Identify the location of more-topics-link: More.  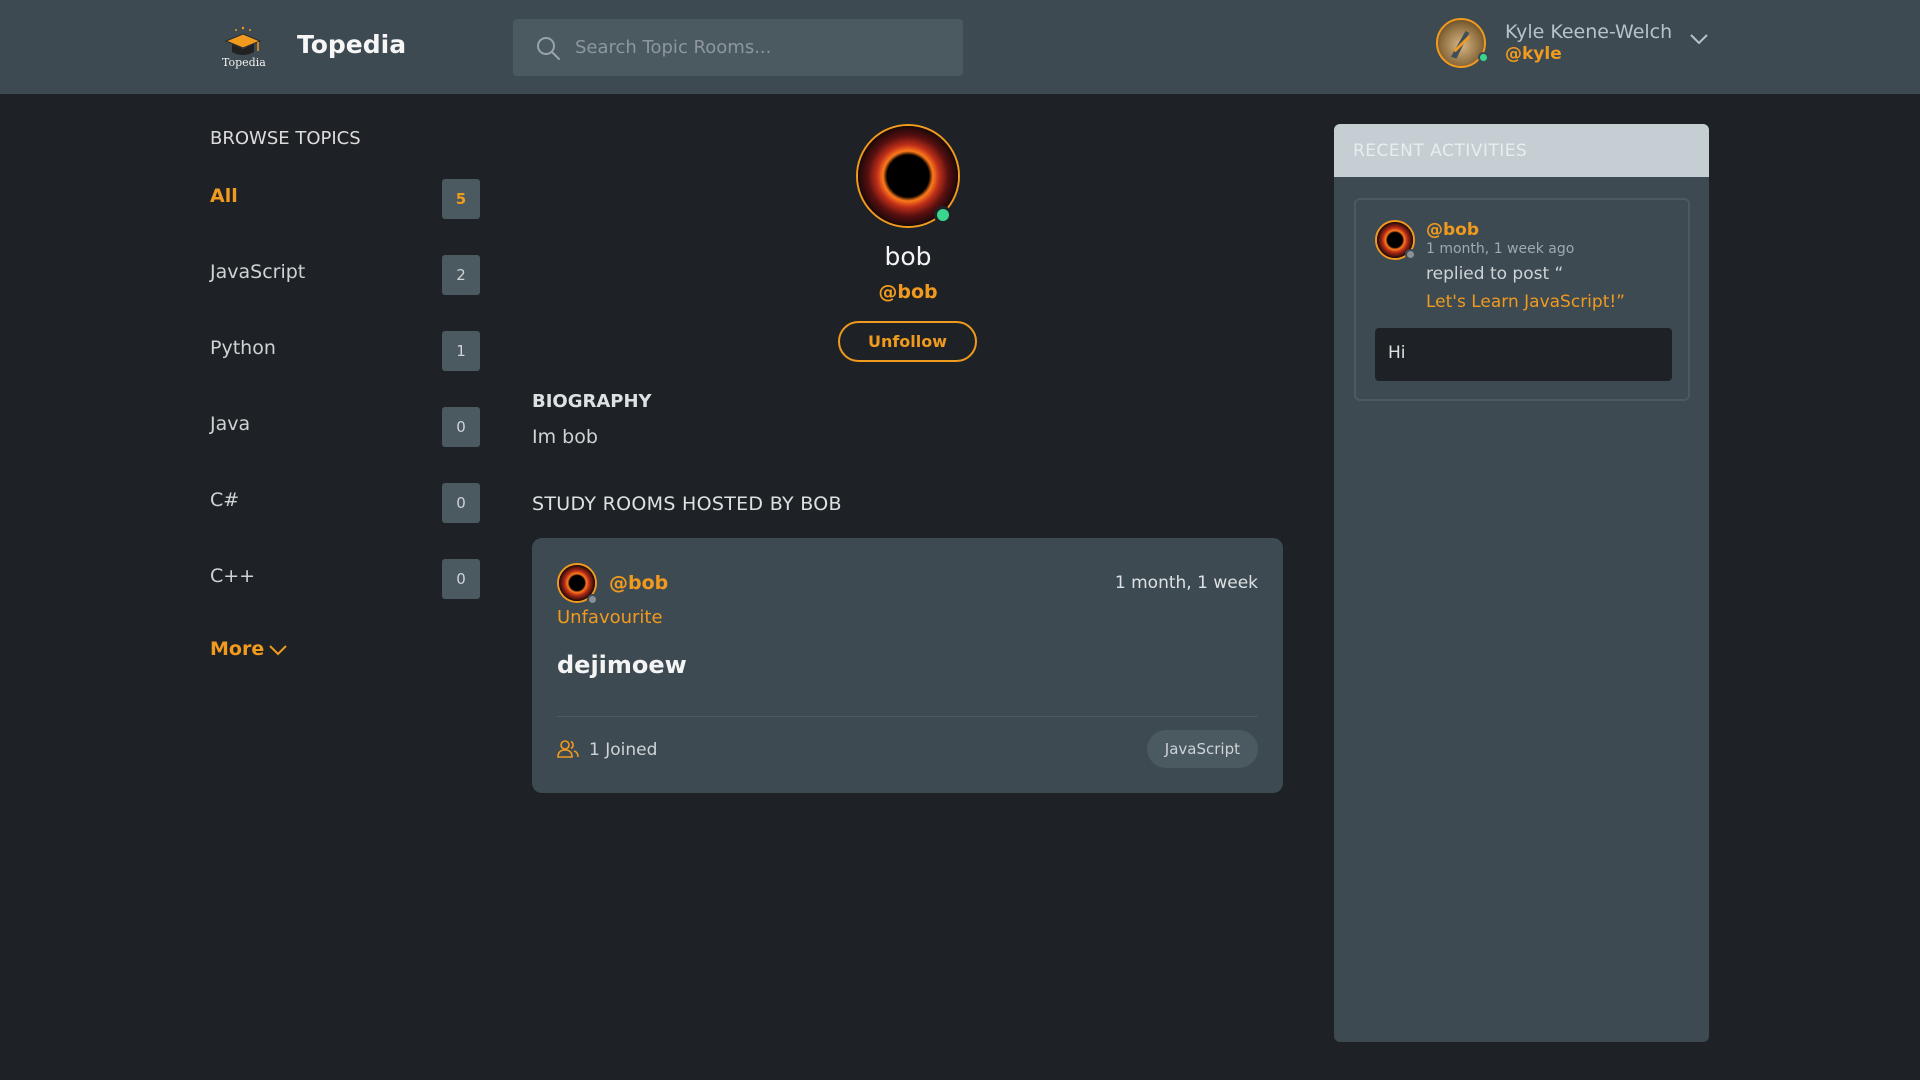
(237, 649).